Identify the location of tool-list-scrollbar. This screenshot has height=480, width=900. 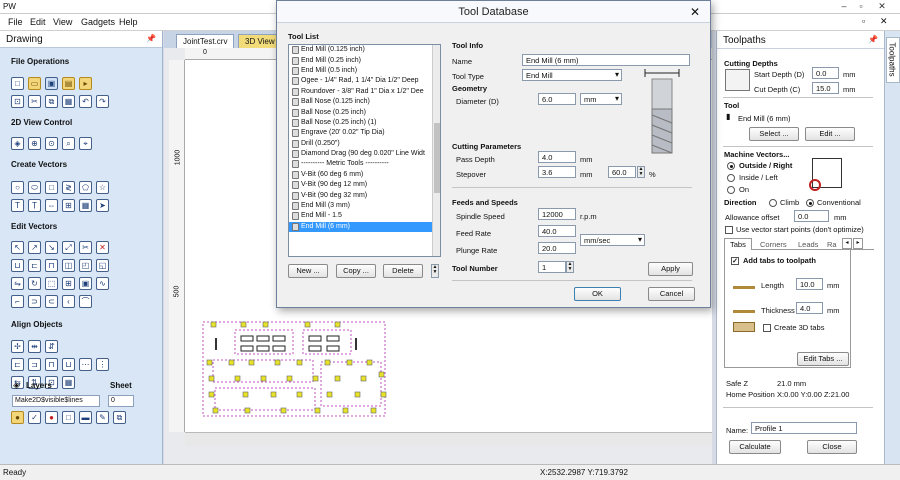
(436, 150).